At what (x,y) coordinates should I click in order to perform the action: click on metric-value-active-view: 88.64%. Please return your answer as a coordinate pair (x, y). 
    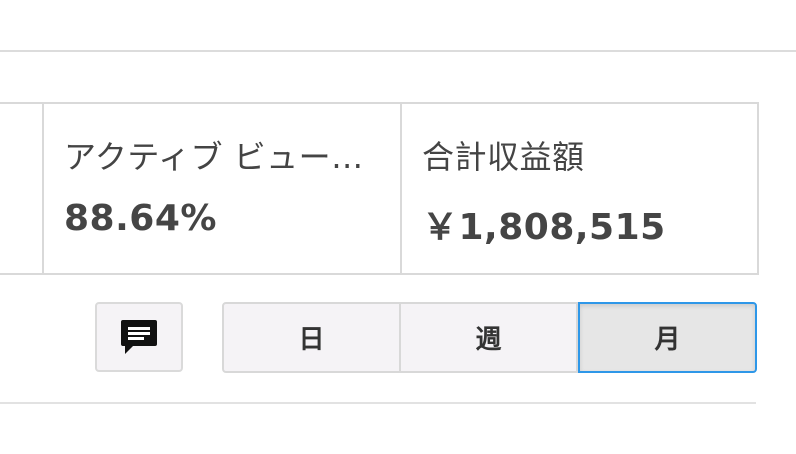
    Looking at the image, I should click on (140, 218).